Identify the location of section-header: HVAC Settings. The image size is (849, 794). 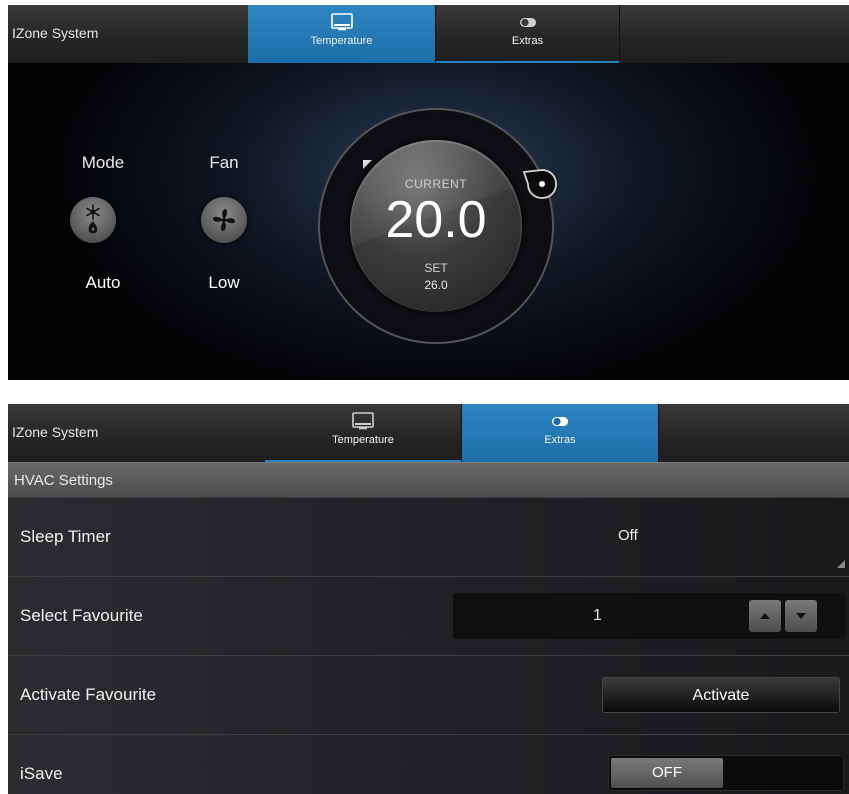
(428, 480).